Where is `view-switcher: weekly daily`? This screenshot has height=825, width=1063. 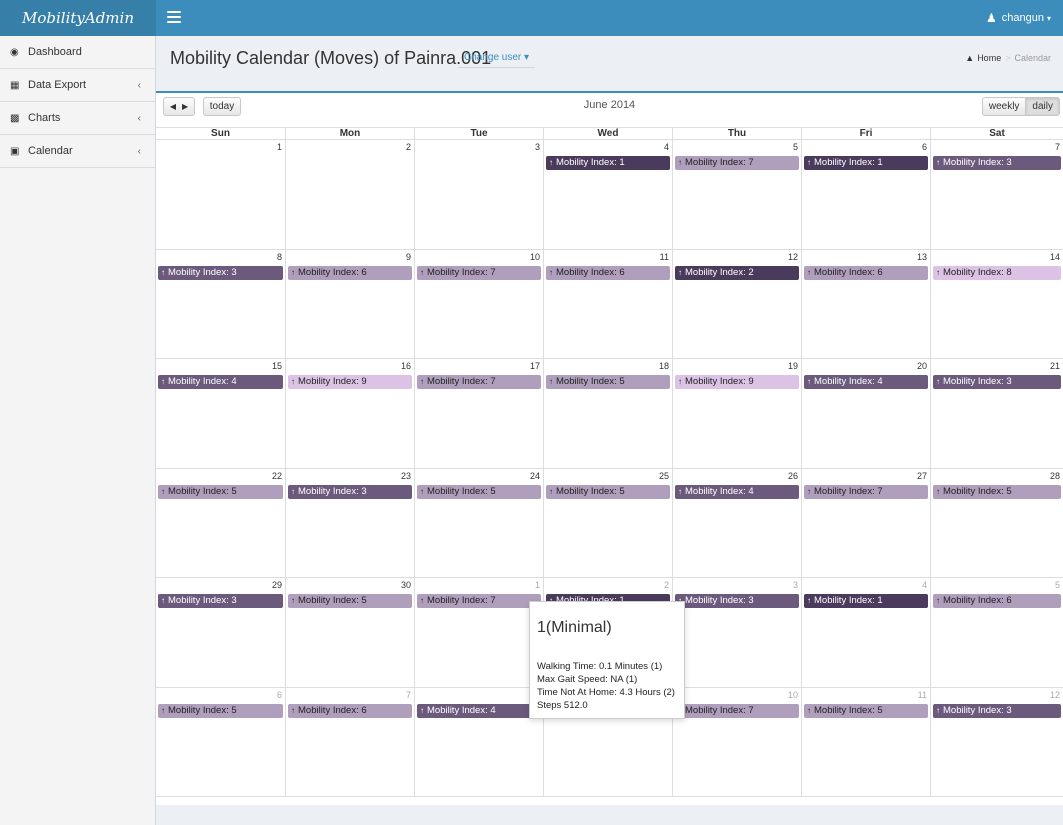 view-switcher: weekly daily is located at coordinates (1020, 106).